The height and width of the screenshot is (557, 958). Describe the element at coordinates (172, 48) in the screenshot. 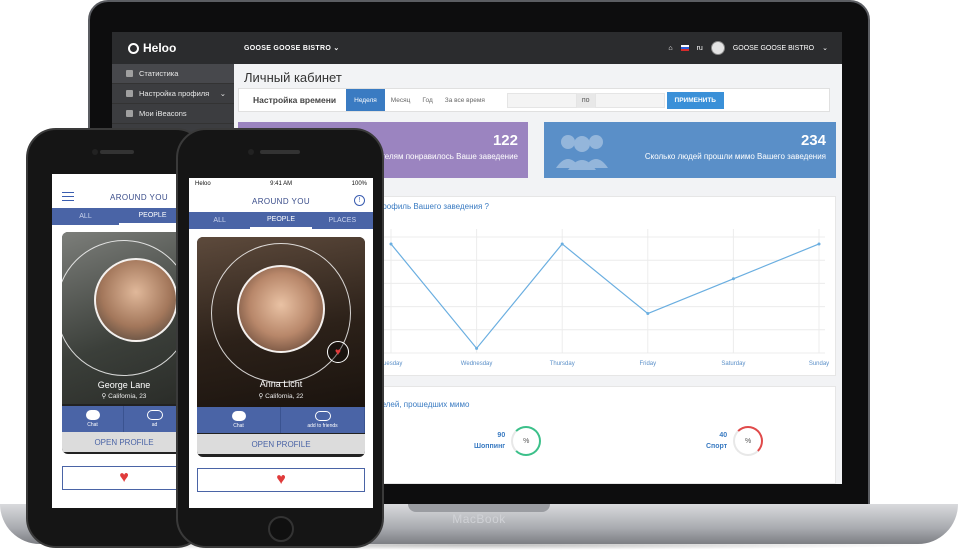

I see `app-logo: Heloo` at that location.